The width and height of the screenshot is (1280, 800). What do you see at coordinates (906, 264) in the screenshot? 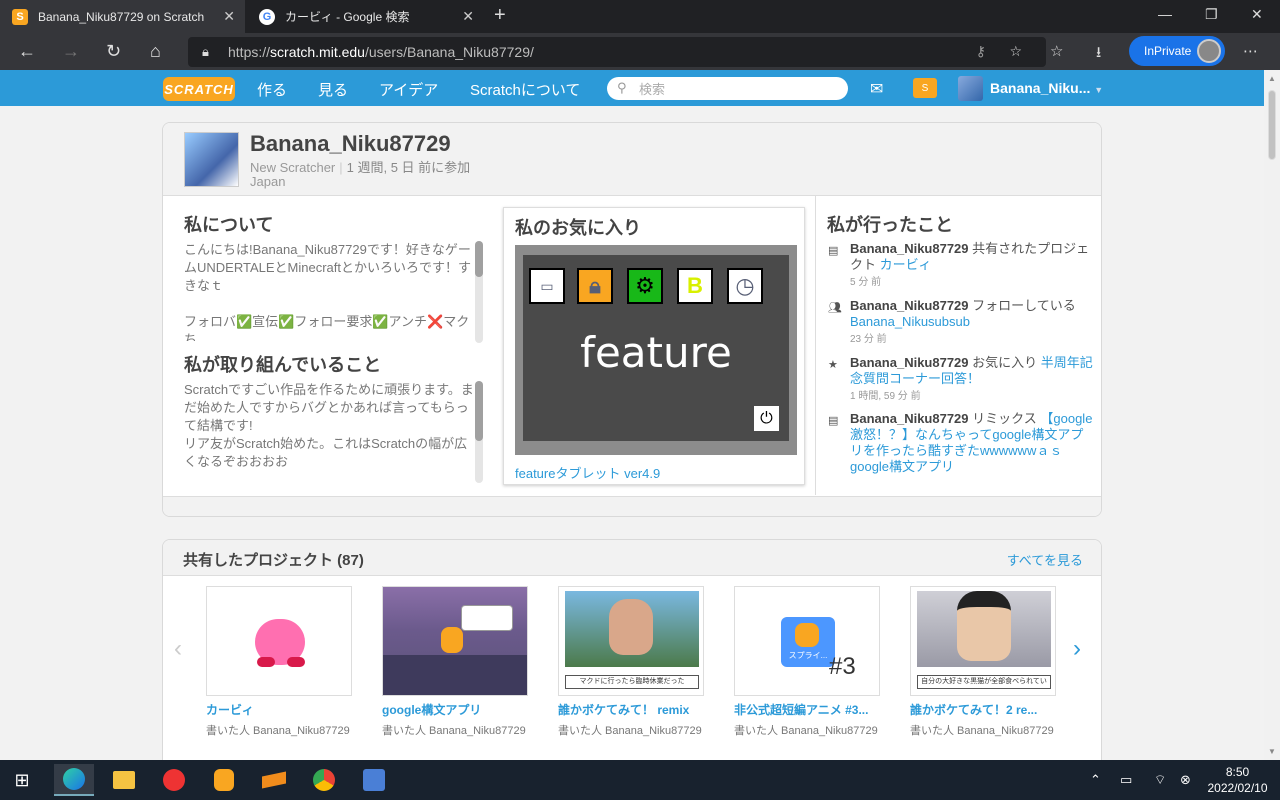
I see `activity-target: カービィ` at bounding box center [906, 264].